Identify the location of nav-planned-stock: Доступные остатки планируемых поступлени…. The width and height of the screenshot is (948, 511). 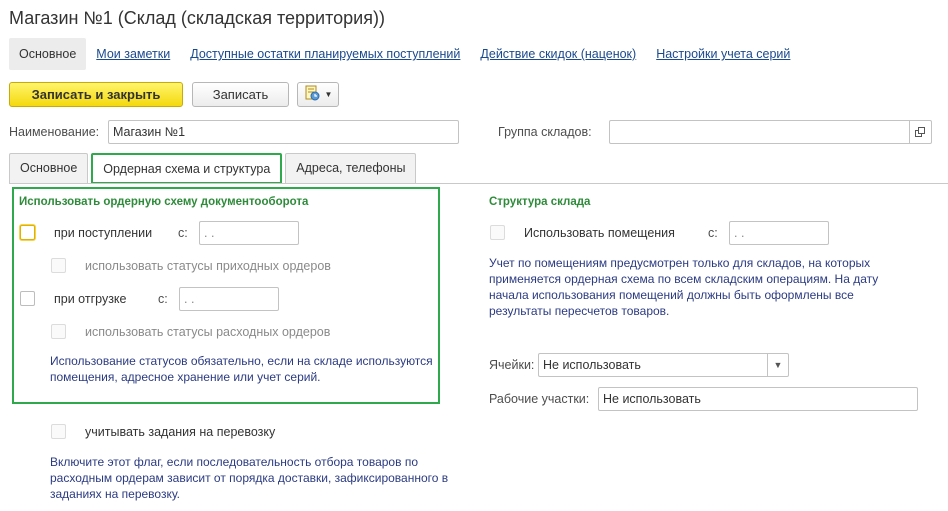
(325, 54).